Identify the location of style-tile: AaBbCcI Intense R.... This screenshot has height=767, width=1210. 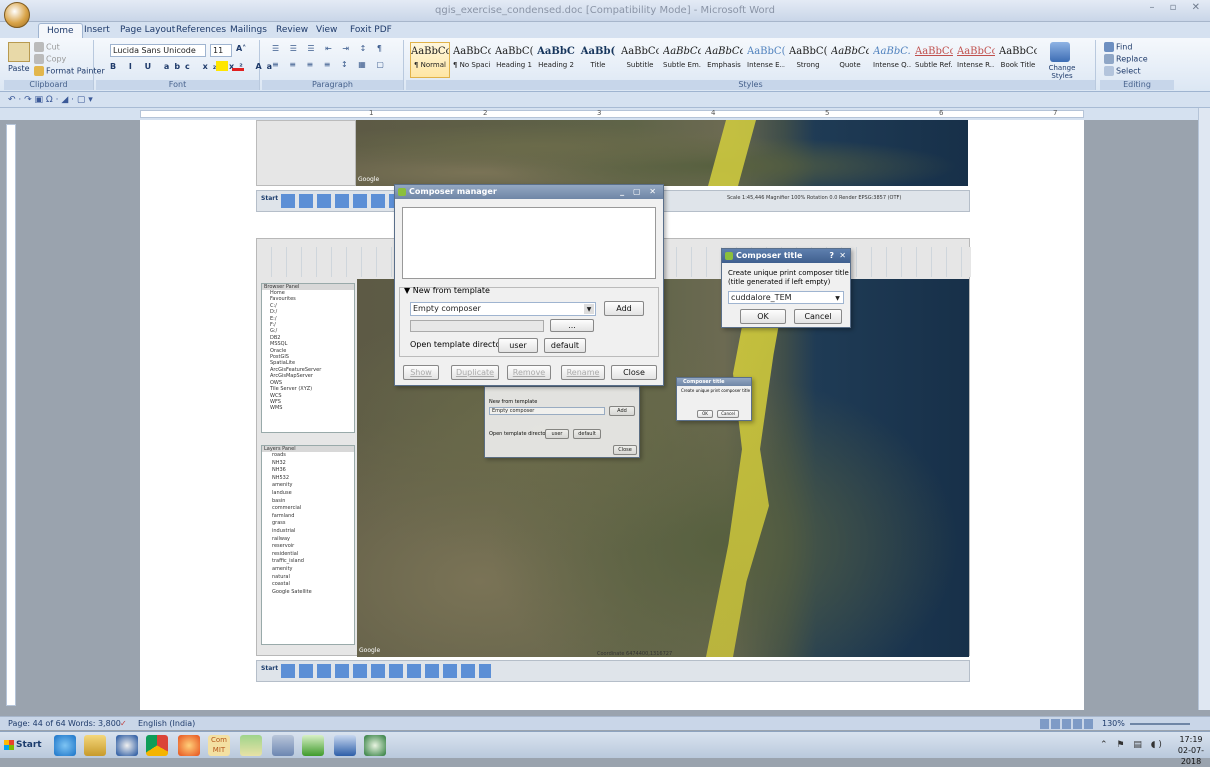
(976, 60).